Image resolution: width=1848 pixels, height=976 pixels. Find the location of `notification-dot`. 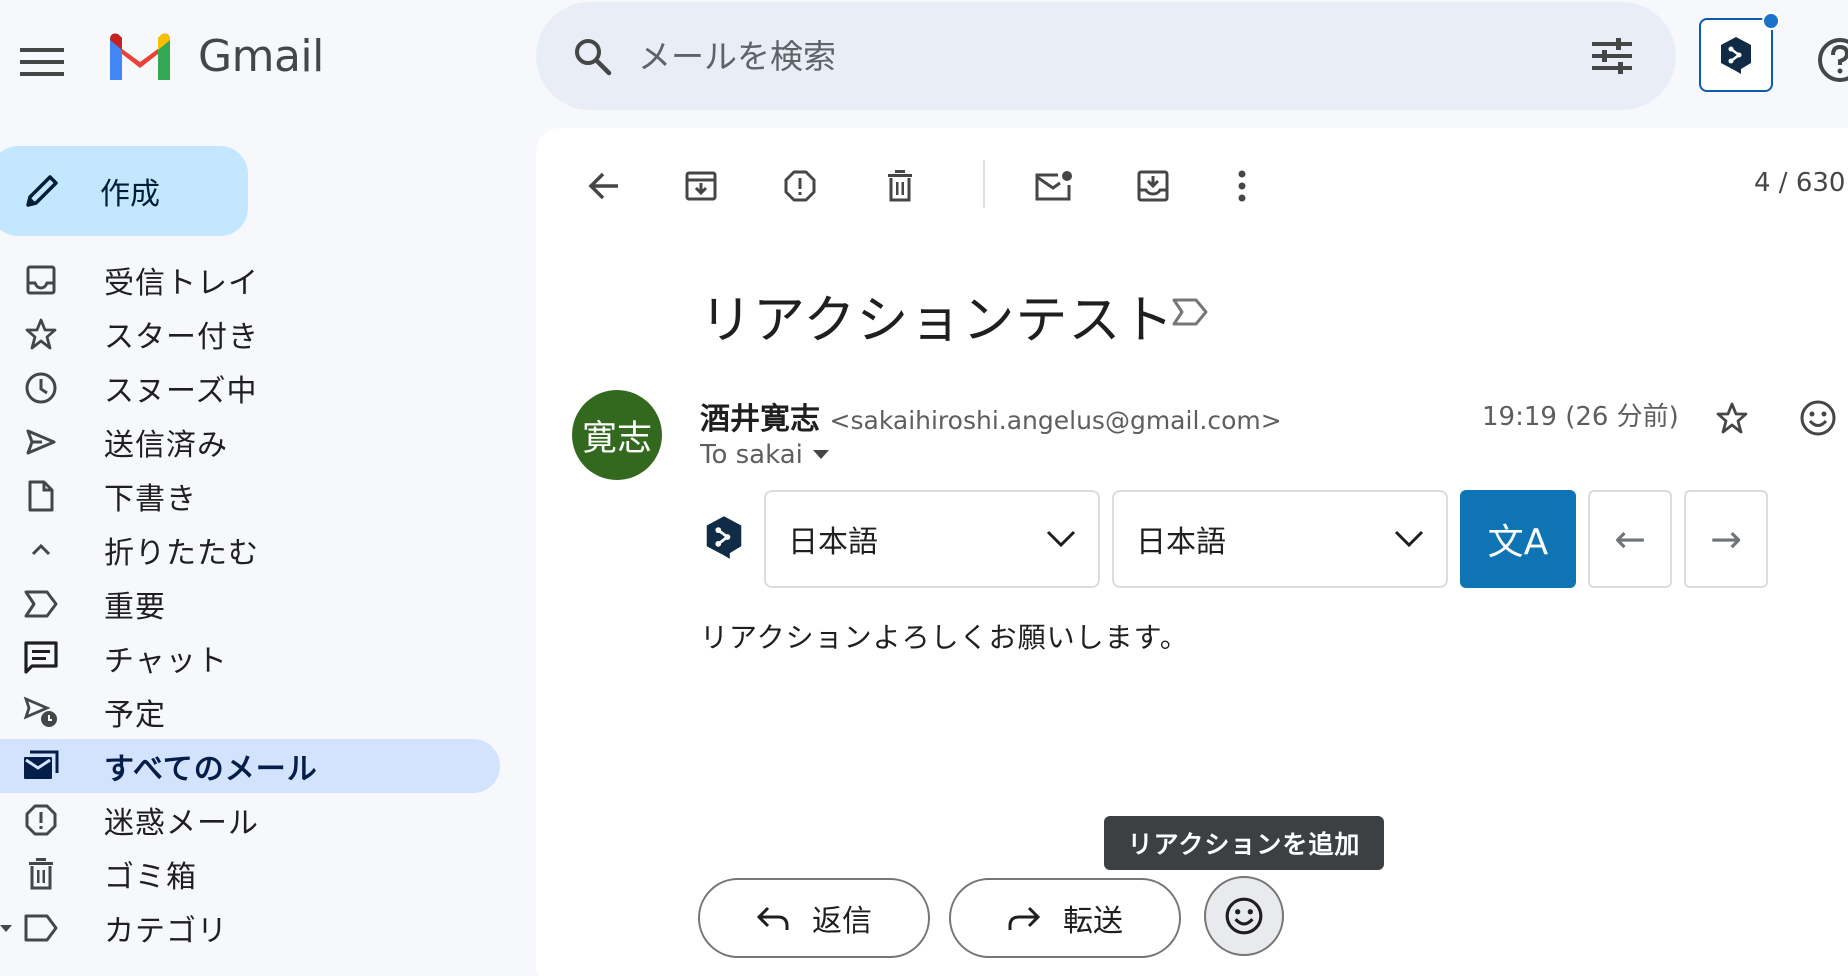

notification-dot is located at coordinates (1771, 21).